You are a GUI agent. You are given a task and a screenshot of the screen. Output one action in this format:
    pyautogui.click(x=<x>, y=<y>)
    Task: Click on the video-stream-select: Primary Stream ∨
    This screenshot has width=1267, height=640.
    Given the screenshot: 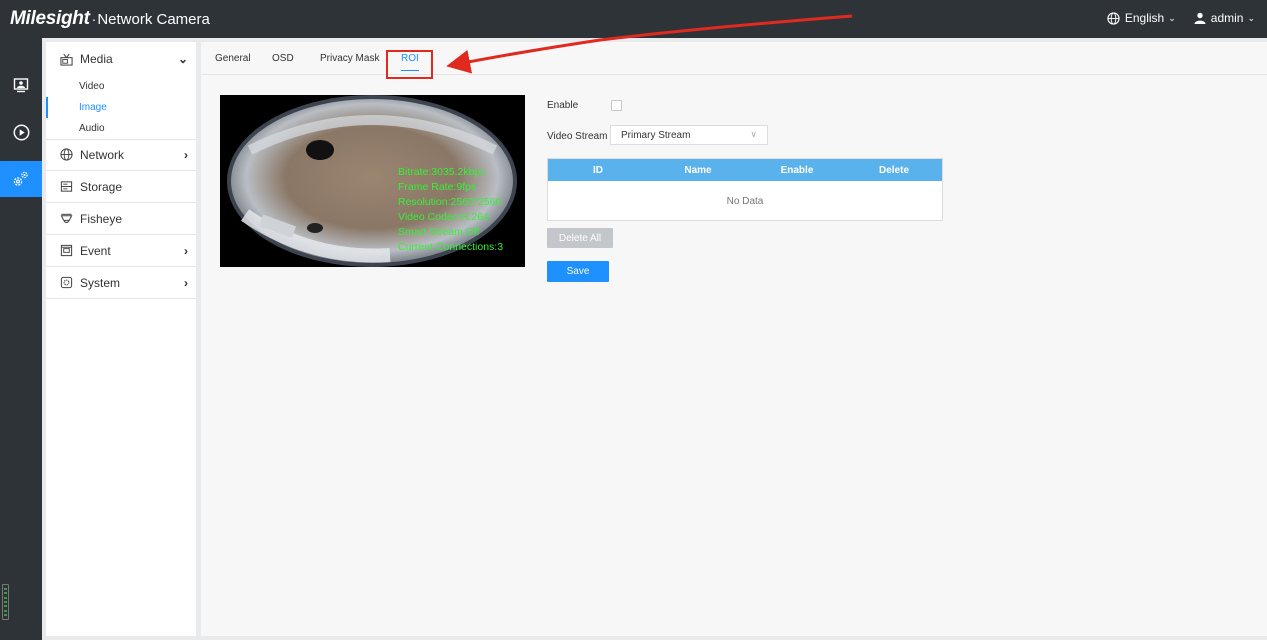 What is the action you would take?
    pyautogui.click(x=689, y=135)
    